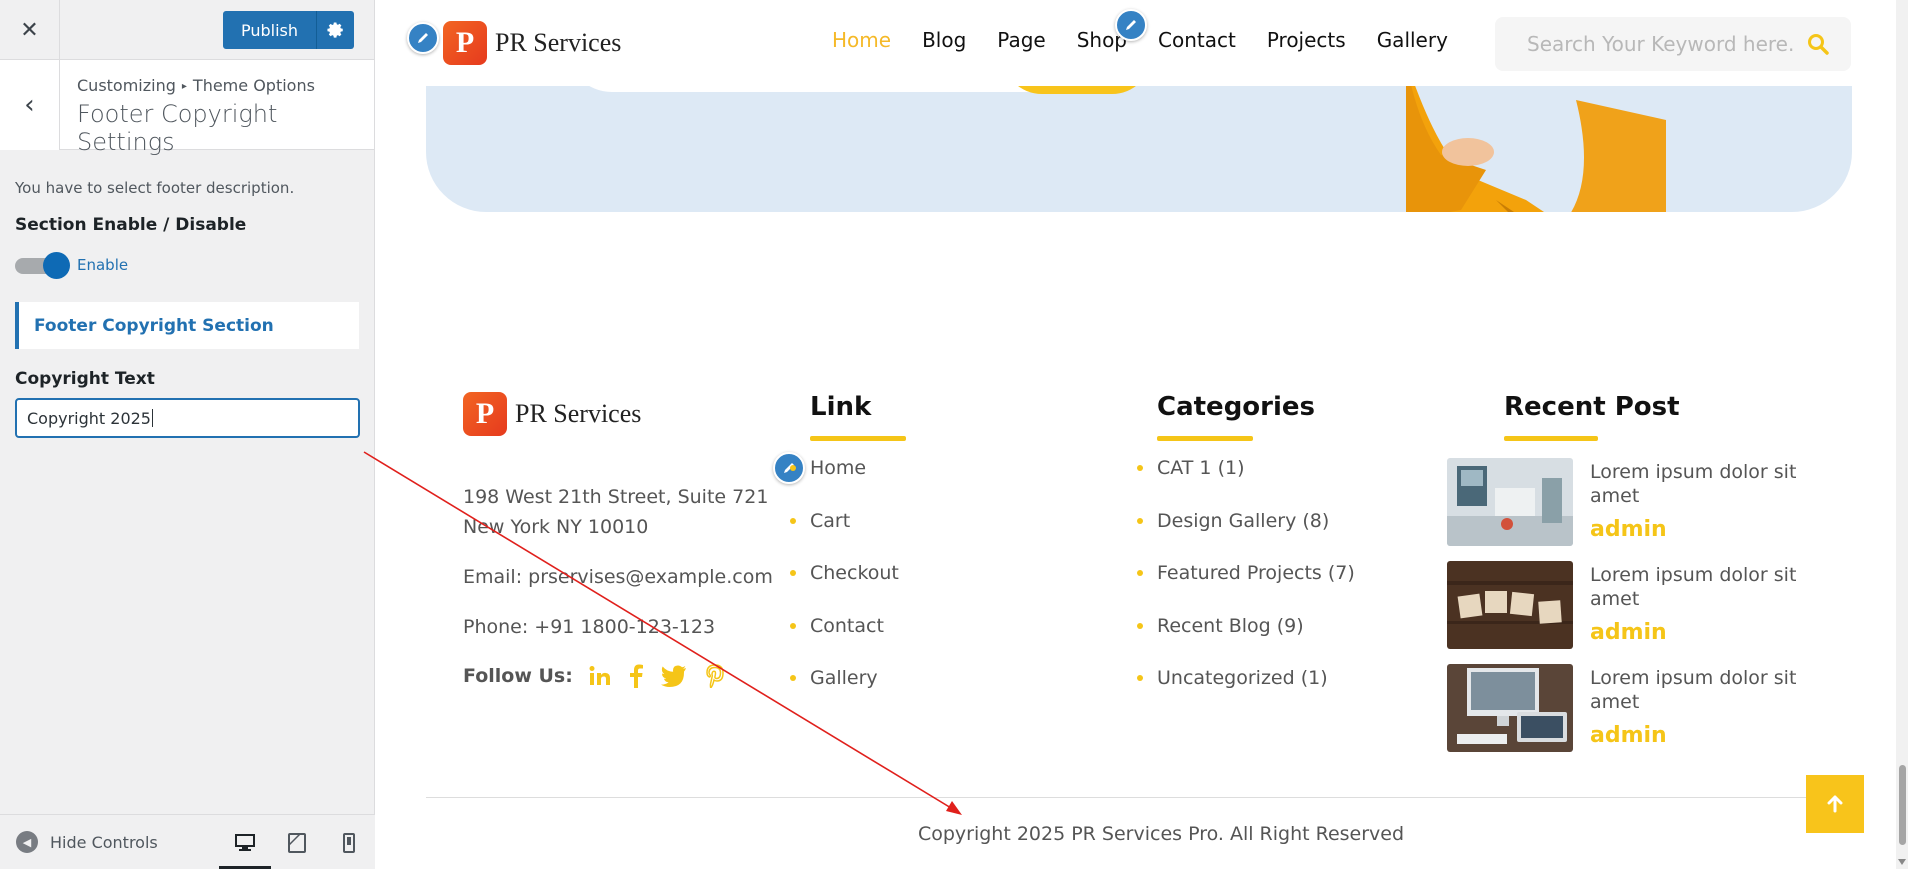  What do you see at coordinates (104, 842) in the screenshot?
I see `hide-controls-label: Hide Controls` at bounding box center [104, 842].